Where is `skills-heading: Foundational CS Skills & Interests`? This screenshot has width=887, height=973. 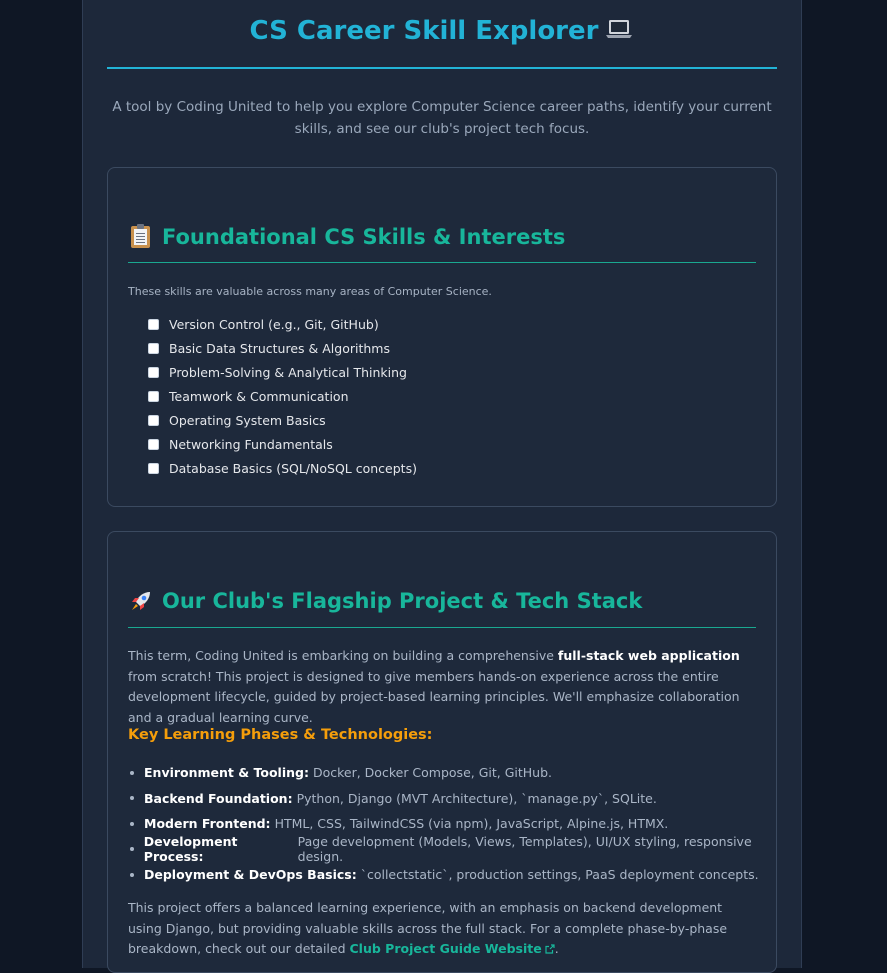
skills-heading: Foundational CS Skills & Interests is located at coordinates (442, 237).